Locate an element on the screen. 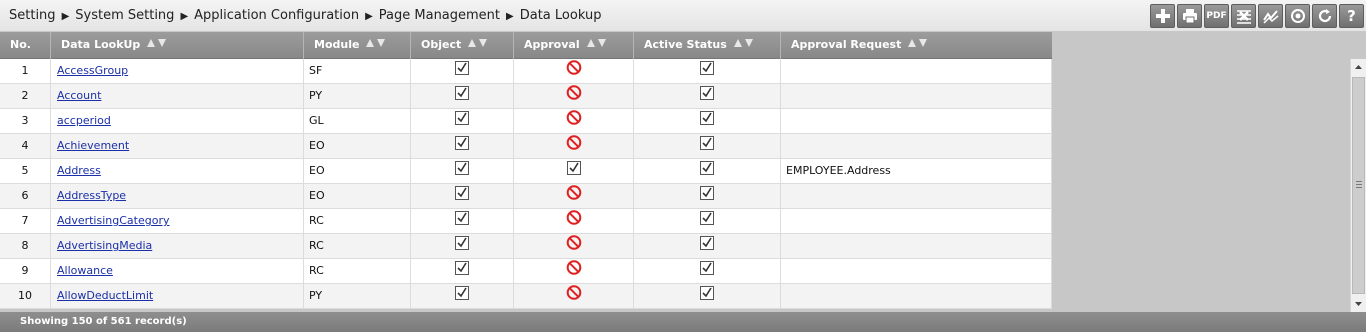 This screenshot has height=332, width=1366. filter-icon is located at coordinates (1297, 16).